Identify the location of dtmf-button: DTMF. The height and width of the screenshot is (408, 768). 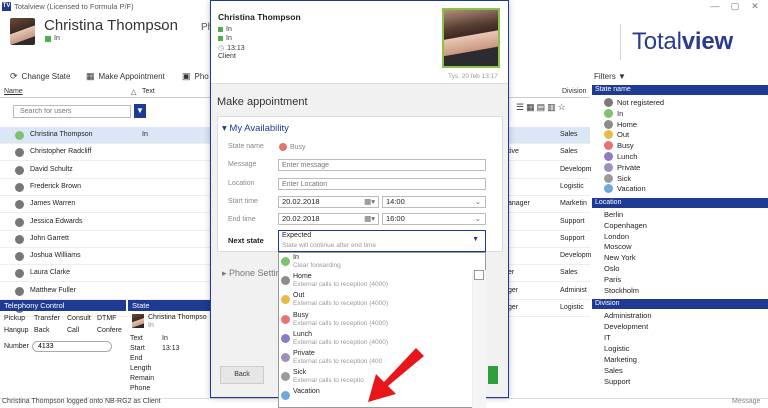
(106, 318).